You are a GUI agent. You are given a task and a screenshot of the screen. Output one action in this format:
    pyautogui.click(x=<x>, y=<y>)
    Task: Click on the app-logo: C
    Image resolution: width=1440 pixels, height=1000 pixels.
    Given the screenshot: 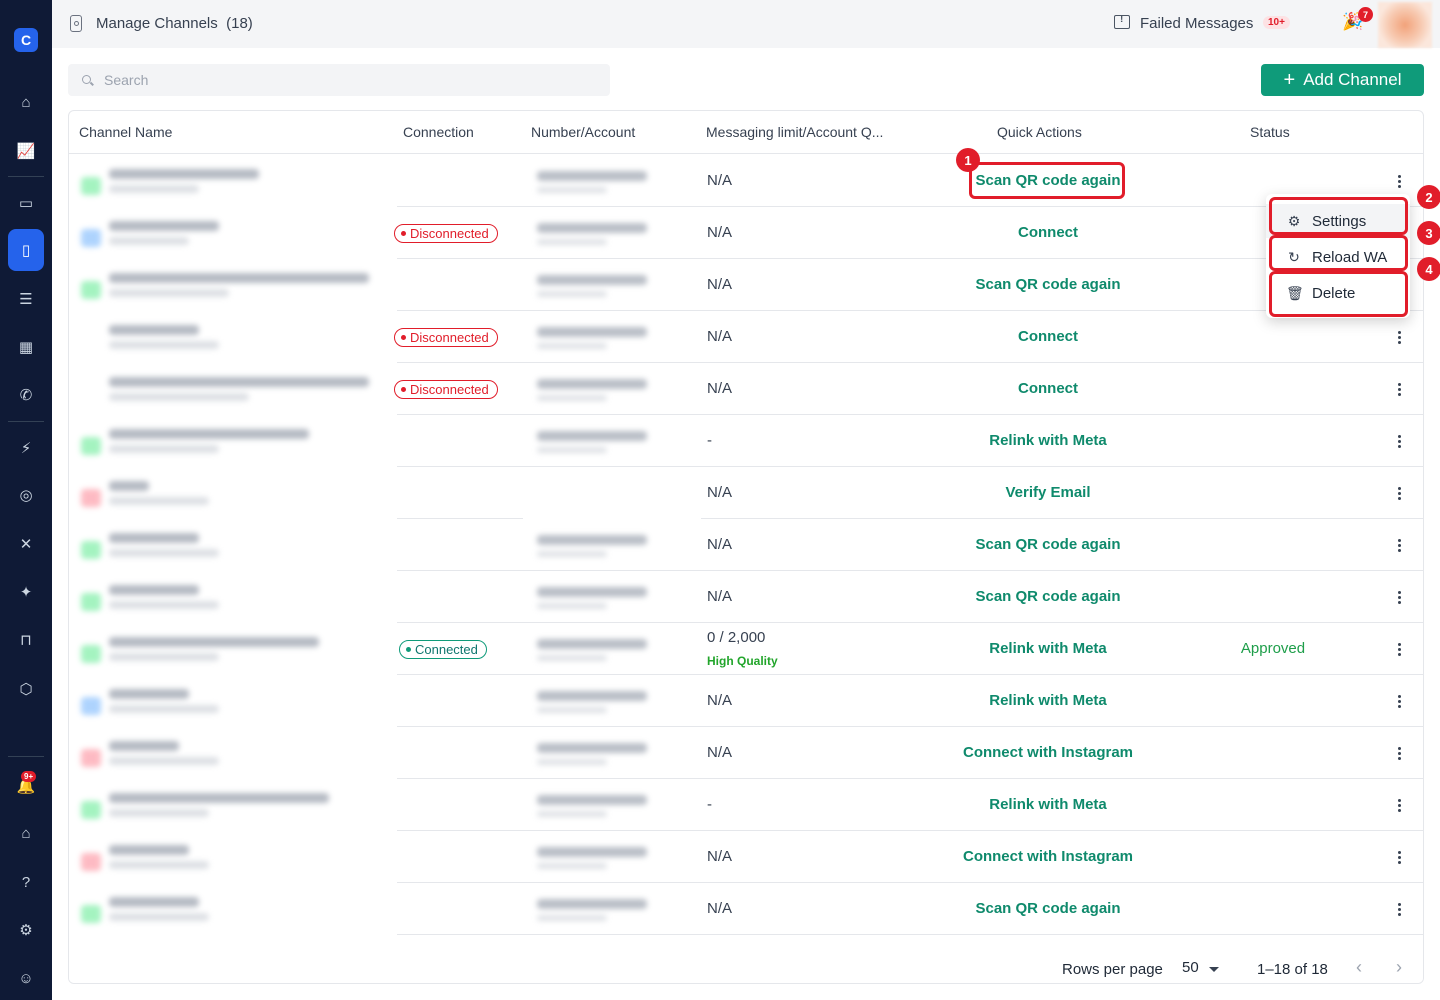 What is the action you would take?
    pyautogui.click(x=26, y=40)
    